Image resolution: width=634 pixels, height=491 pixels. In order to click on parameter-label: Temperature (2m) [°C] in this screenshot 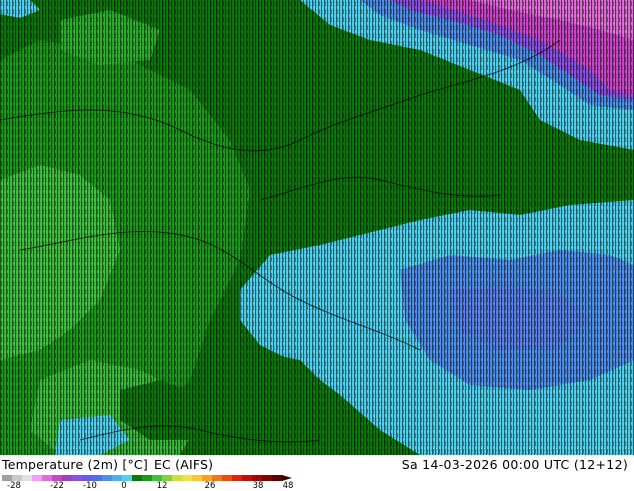, I will do `click(75, 464)`.